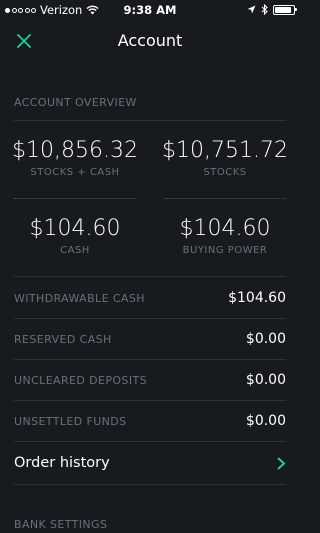 The width and height of the screenshot is (320, 533). I want to click on stocks-cash-value: $10,856.32, so click(75, 150).